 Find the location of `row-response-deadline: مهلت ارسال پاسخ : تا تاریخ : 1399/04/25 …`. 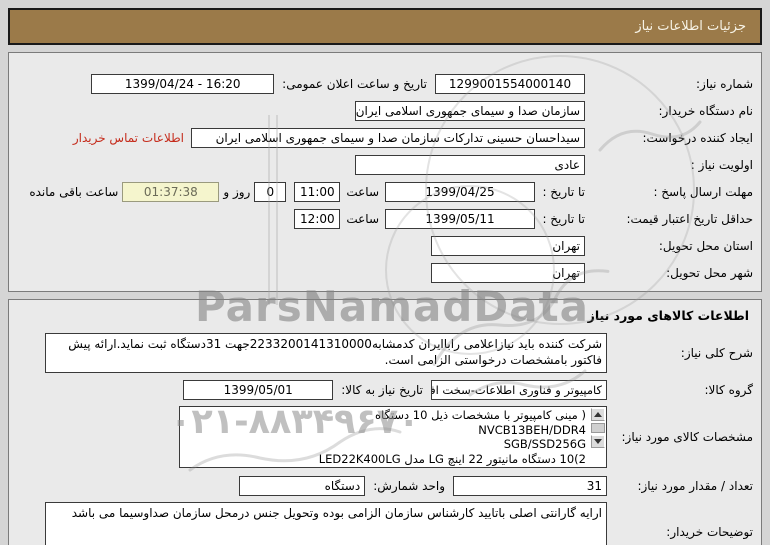

row-response-deadline: مهلت ارسال پاسخ : تا تاریخ : 1399/04/25 … is located at coordinates (385, 191).